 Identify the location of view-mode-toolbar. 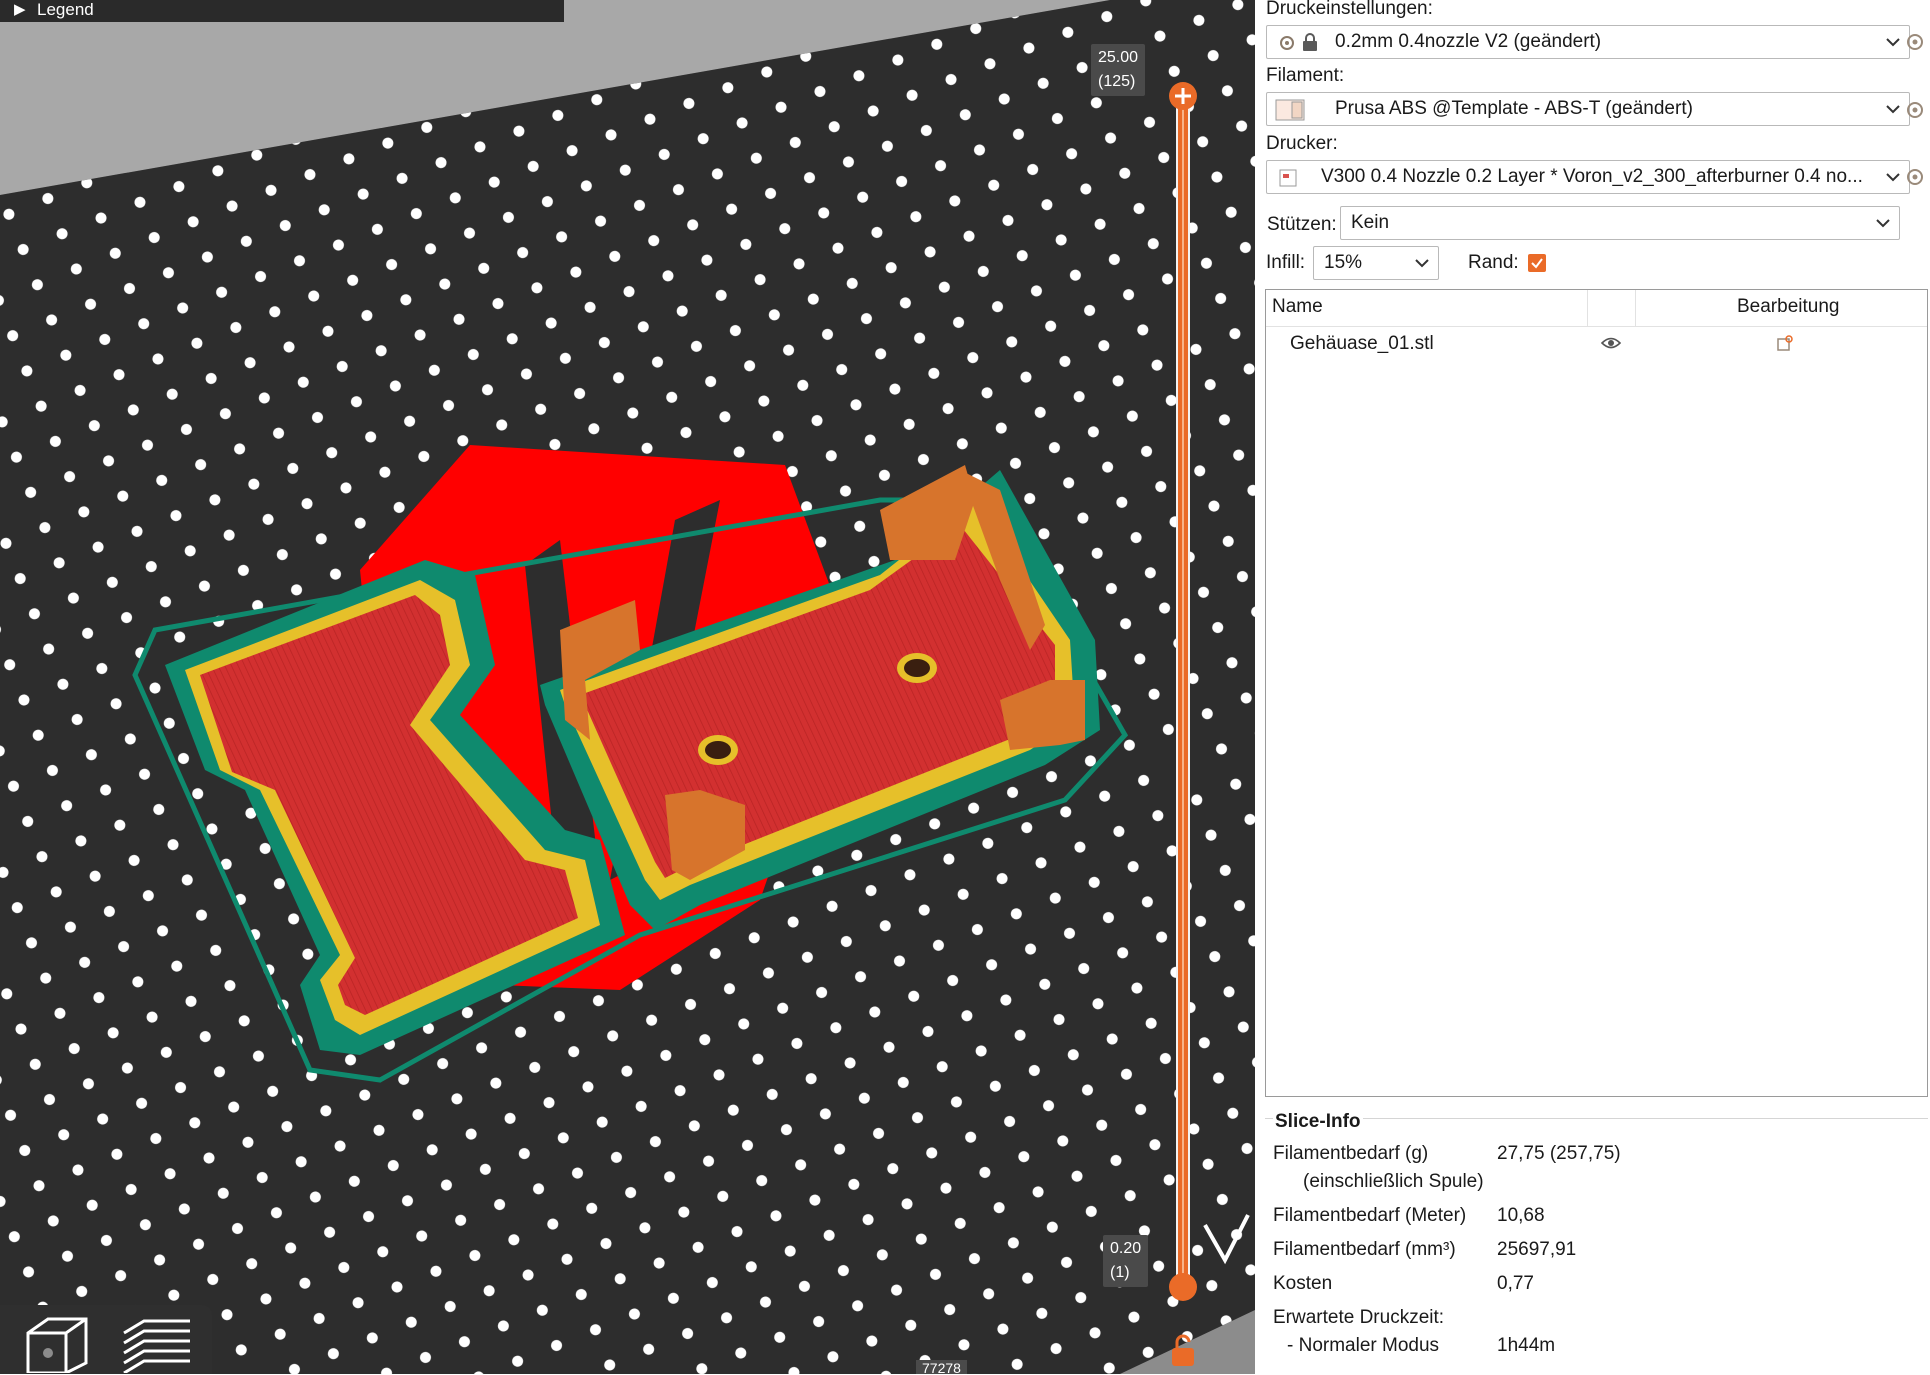
(106, 1339).